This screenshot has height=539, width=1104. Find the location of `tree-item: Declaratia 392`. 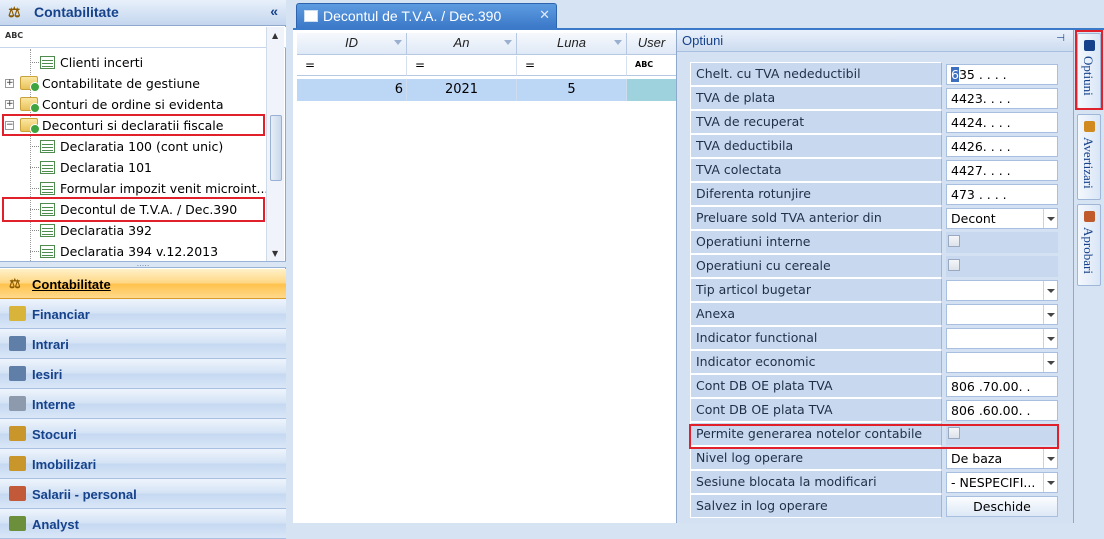

tree-item: Declaratia 392 is located at coordinates (133, 230).